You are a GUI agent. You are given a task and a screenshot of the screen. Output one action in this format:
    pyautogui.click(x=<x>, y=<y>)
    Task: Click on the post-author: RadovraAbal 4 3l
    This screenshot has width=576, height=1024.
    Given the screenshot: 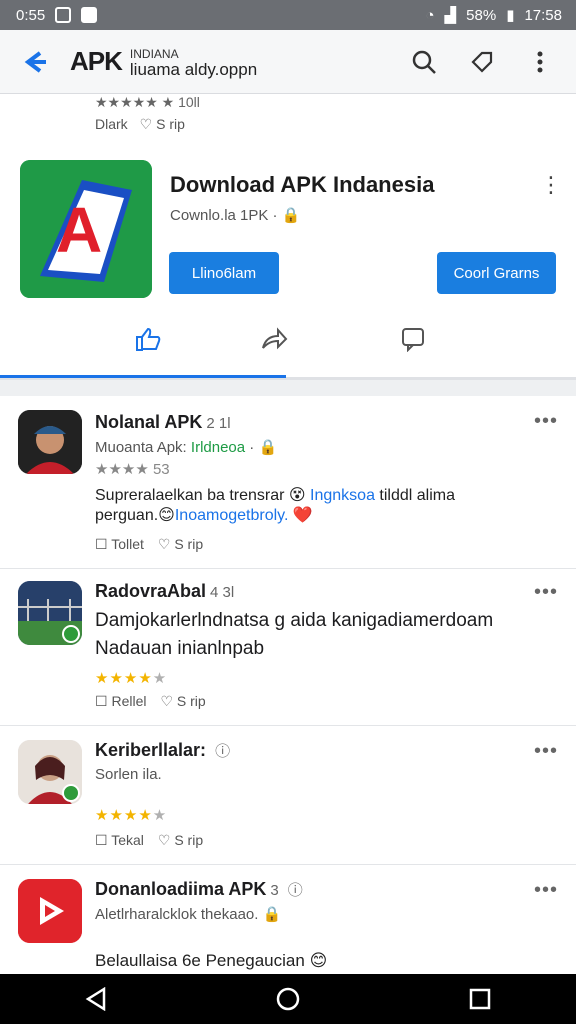 What is the action you would take?
    pyautogui.click(x=164, y=591)
    